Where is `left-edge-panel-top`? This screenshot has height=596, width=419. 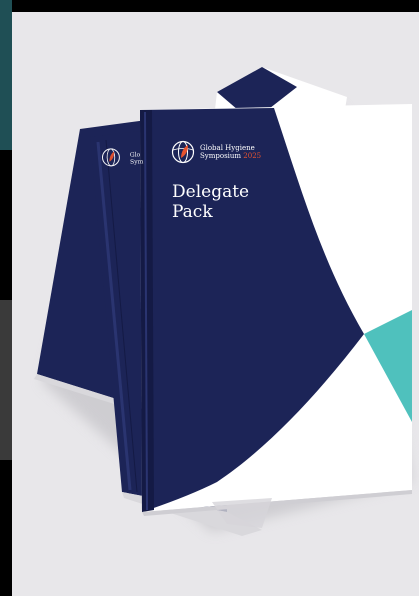
left-edge-panel-top is located at coordinates (6, 75).